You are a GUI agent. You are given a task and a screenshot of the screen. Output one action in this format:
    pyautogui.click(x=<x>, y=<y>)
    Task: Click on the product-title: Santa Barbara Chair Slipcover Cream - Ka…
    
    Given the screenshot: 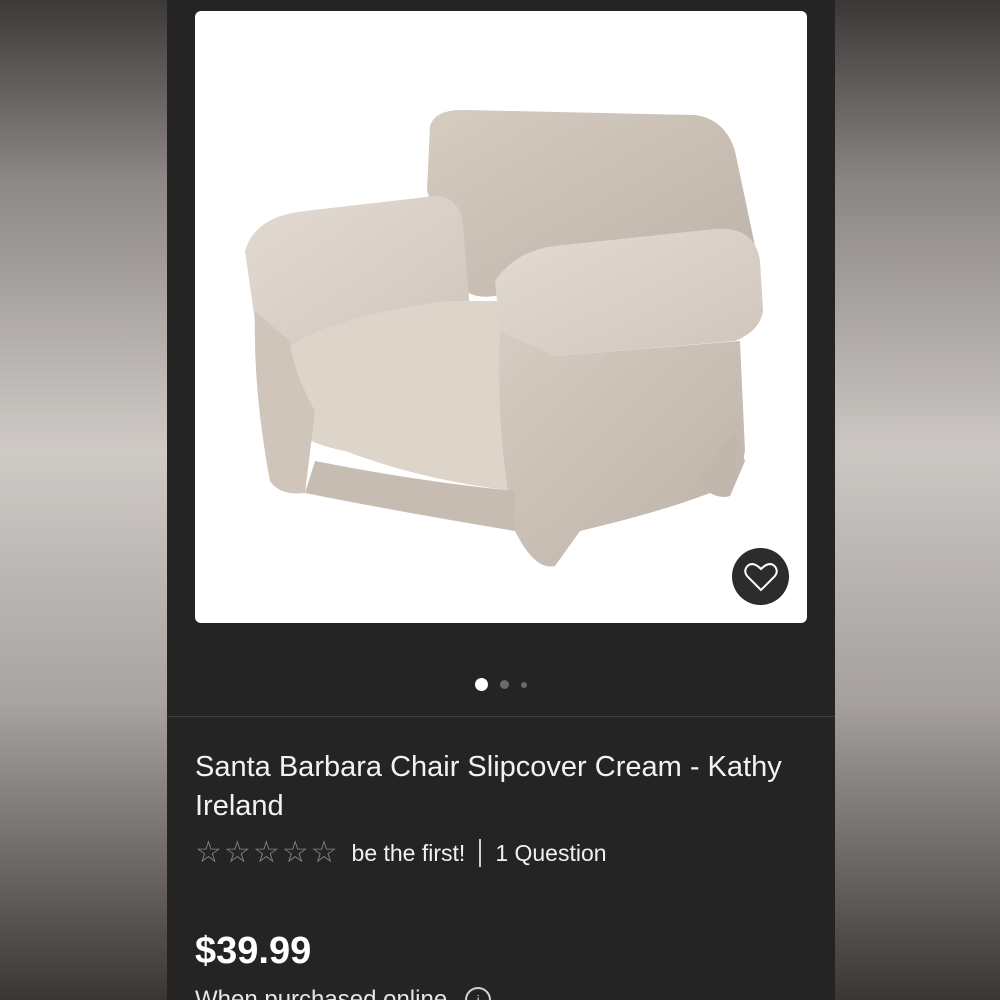 What is the action you would take?
    pyautogui.click(x=488, y=786)
    